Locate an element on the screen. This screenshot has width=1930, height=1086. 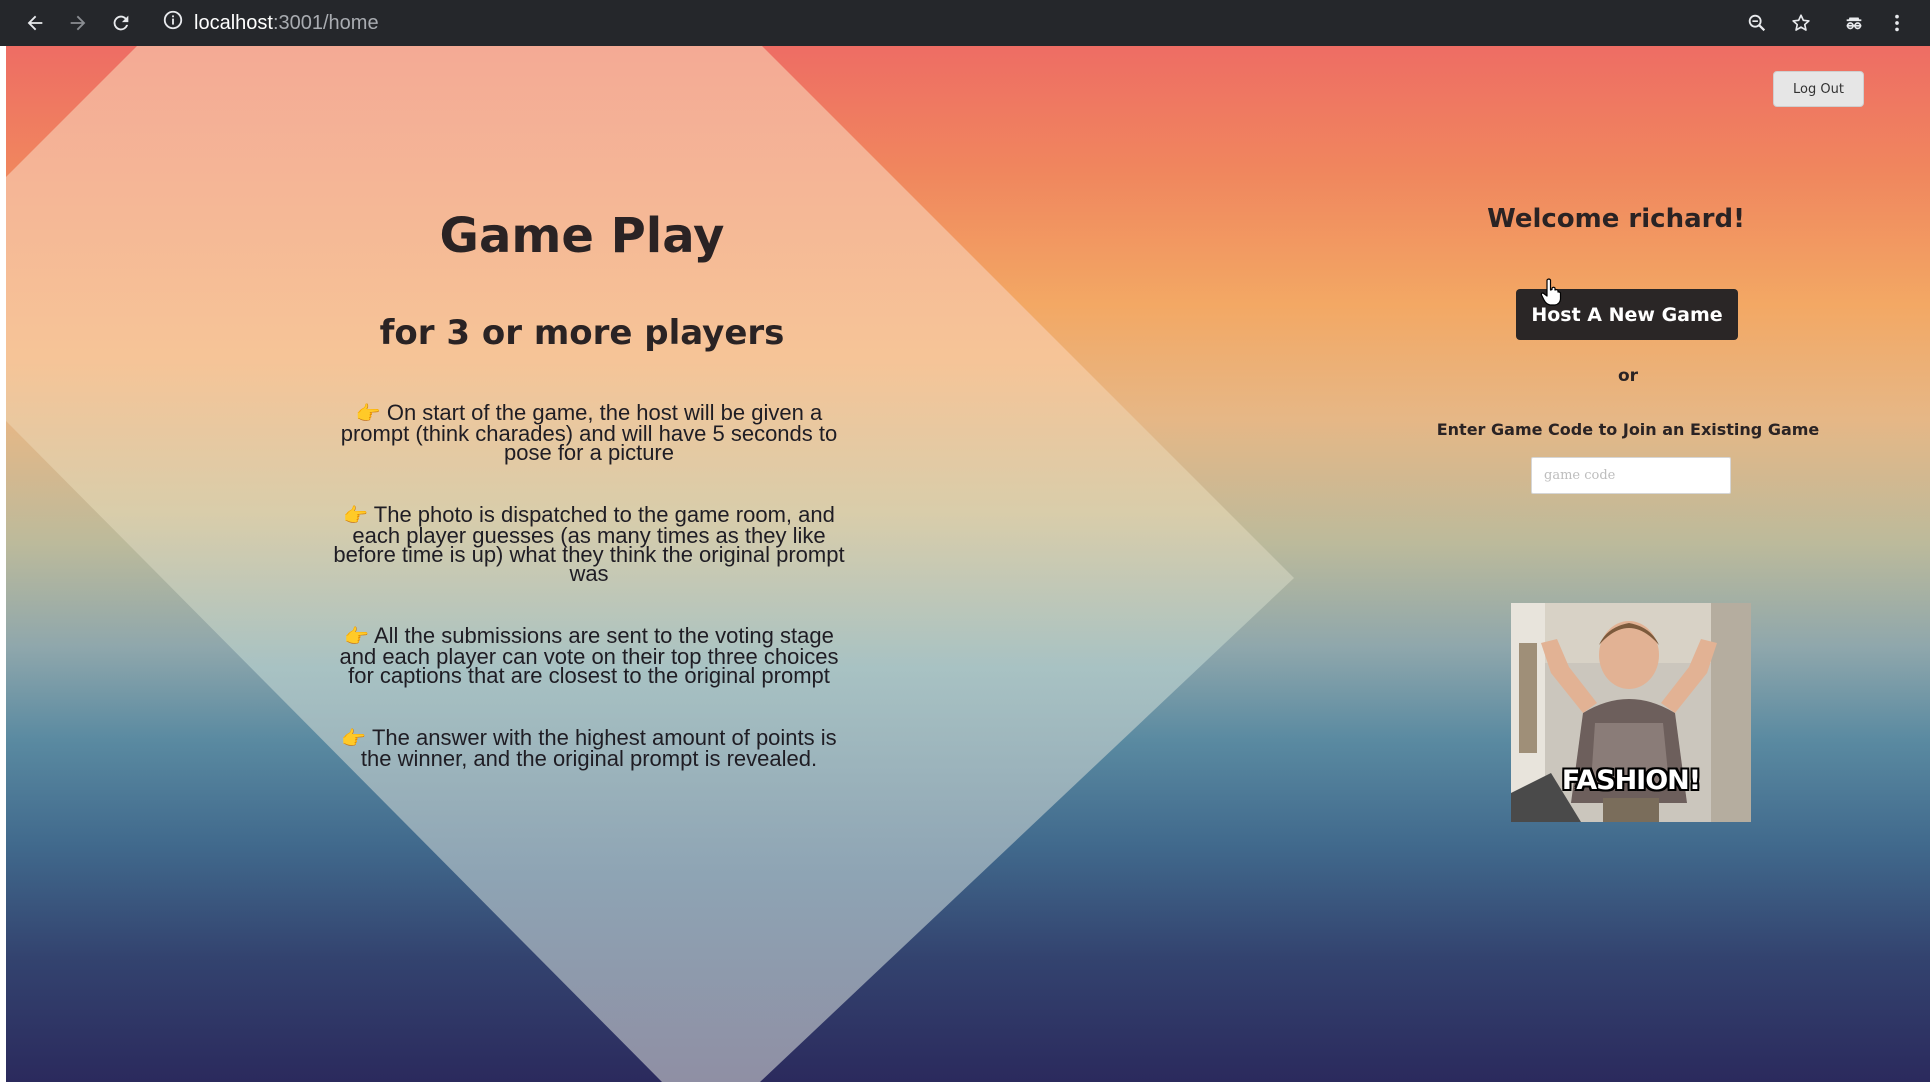
url-host: localhost is located at coordinates (233, 22).